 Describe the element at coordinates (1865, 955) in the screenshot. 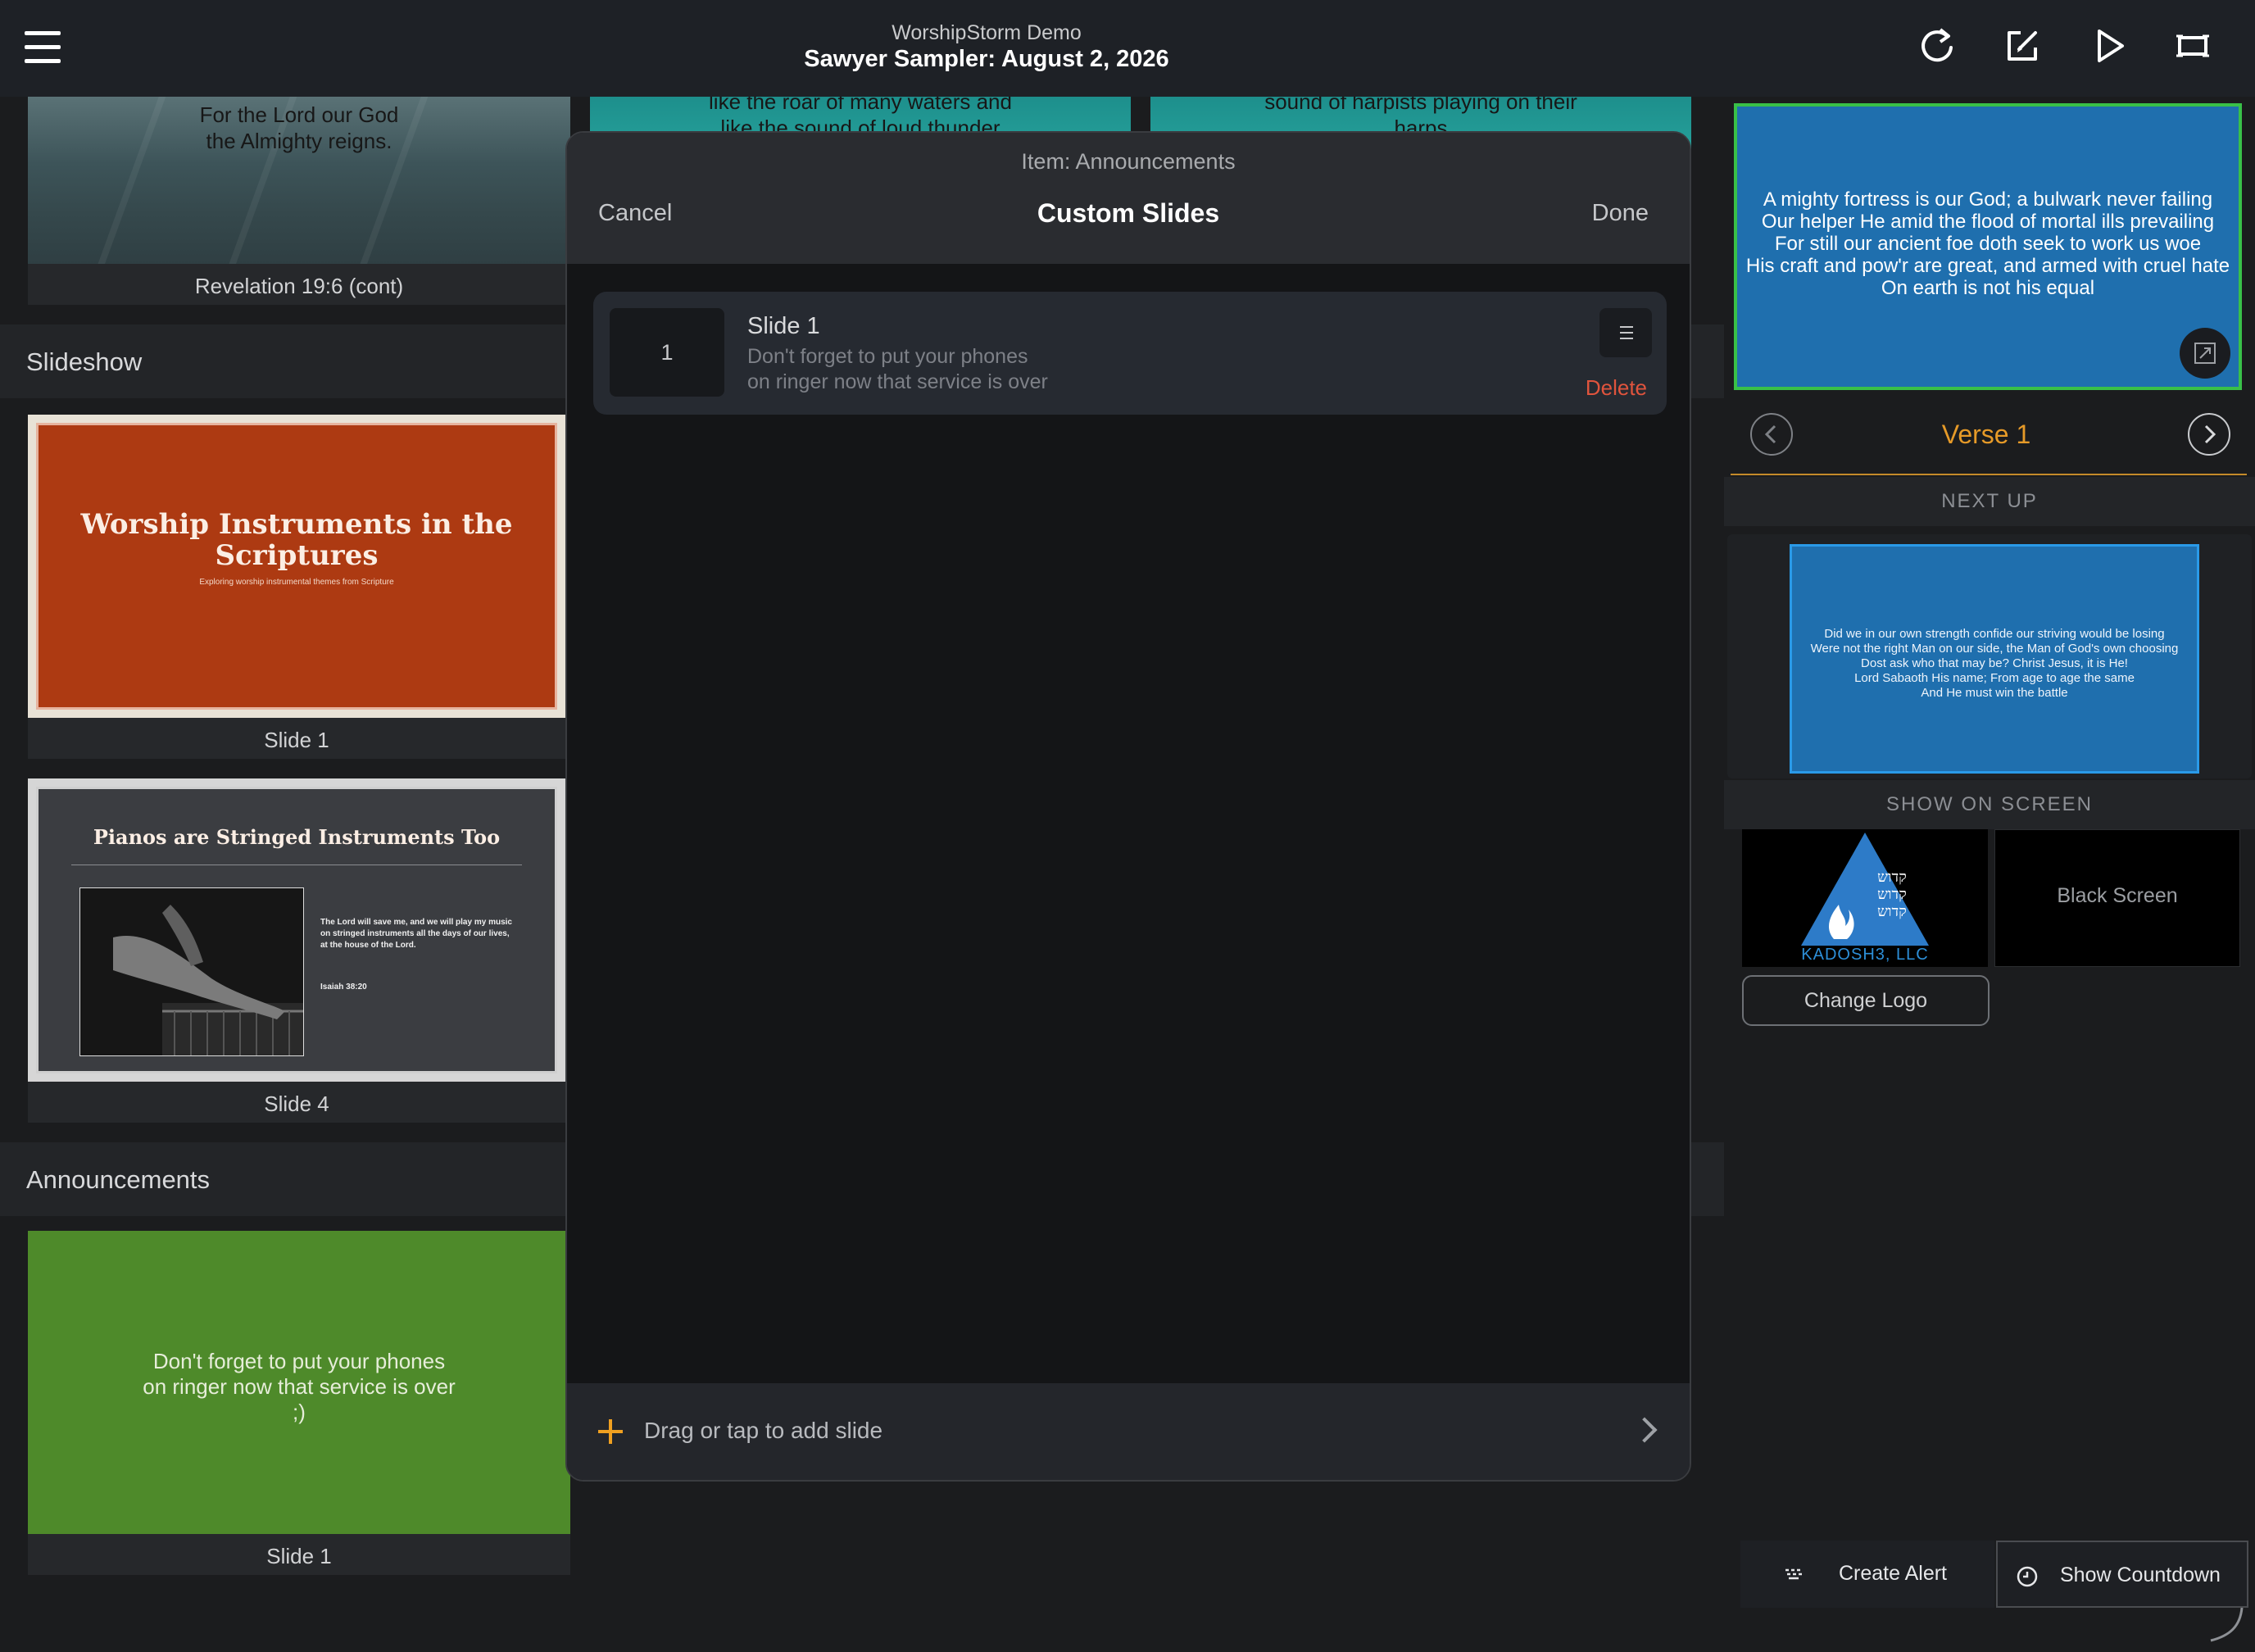

I see `logo-company-text: KADOSH3, LLC` at that location.